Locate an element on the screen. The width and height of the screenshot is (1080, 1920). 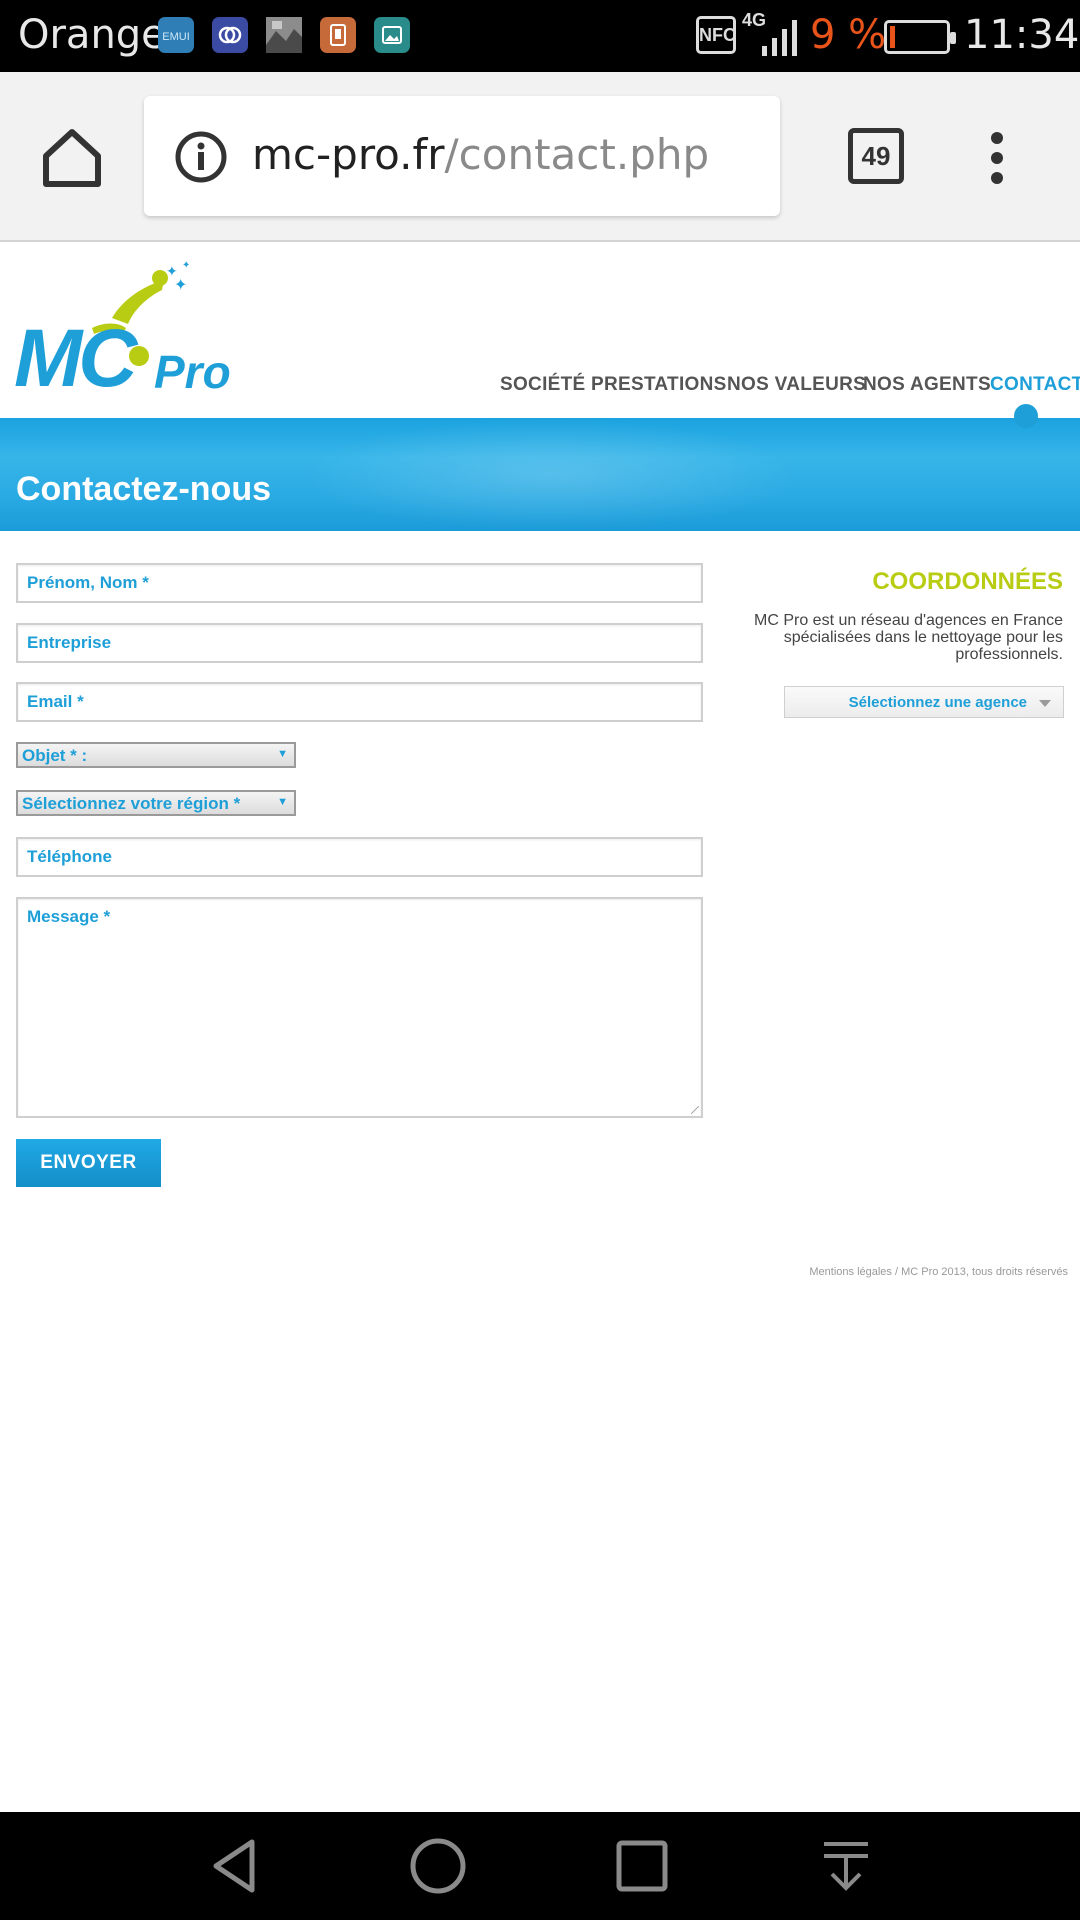
gallery-icon is located at coordinates (392, 35).